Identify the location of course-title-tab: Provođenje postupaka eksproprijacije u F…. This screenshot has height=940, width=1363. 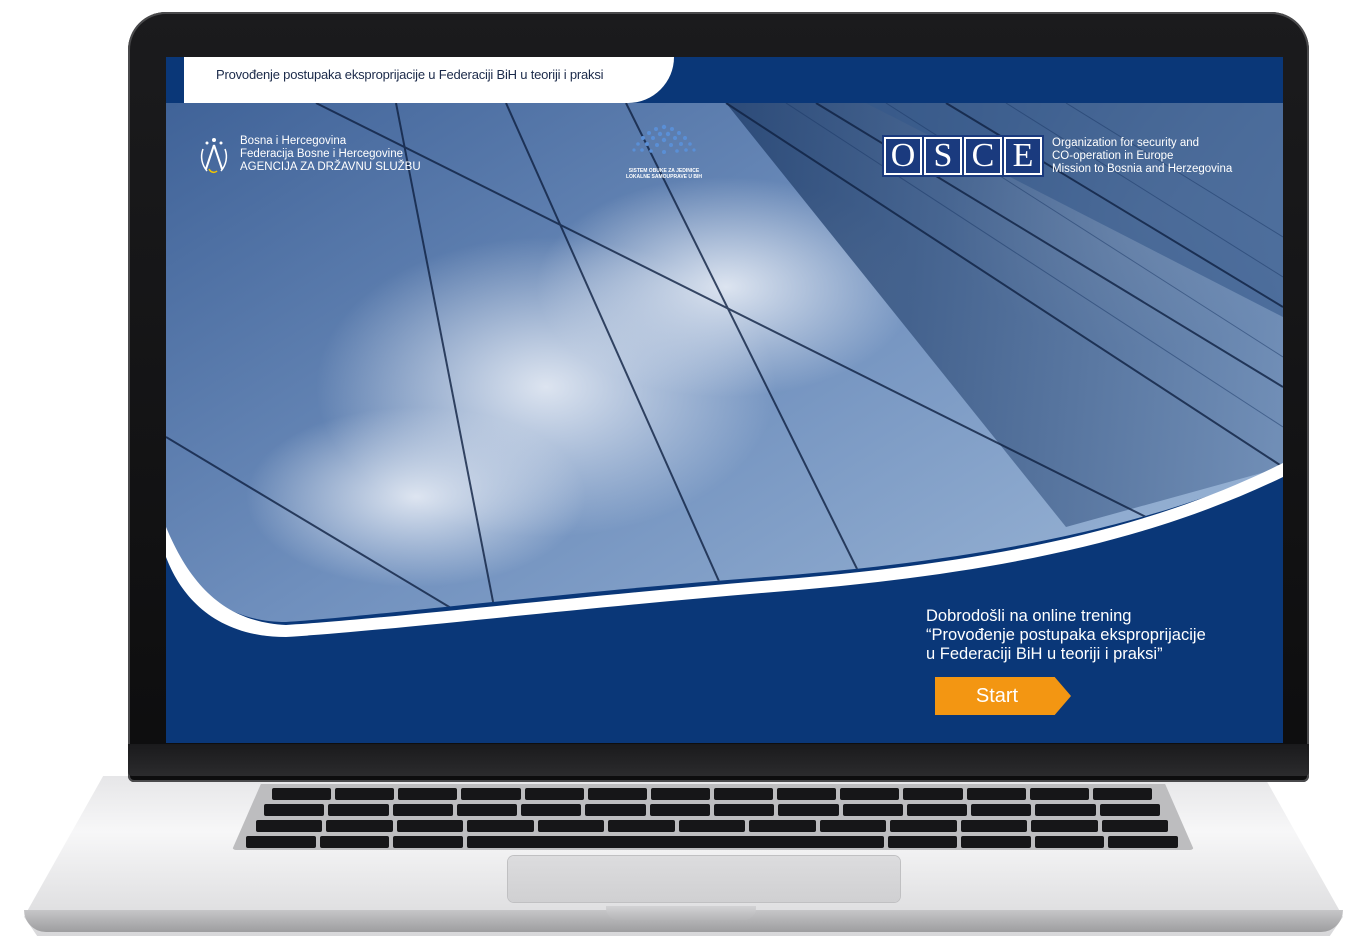
(429, 80).